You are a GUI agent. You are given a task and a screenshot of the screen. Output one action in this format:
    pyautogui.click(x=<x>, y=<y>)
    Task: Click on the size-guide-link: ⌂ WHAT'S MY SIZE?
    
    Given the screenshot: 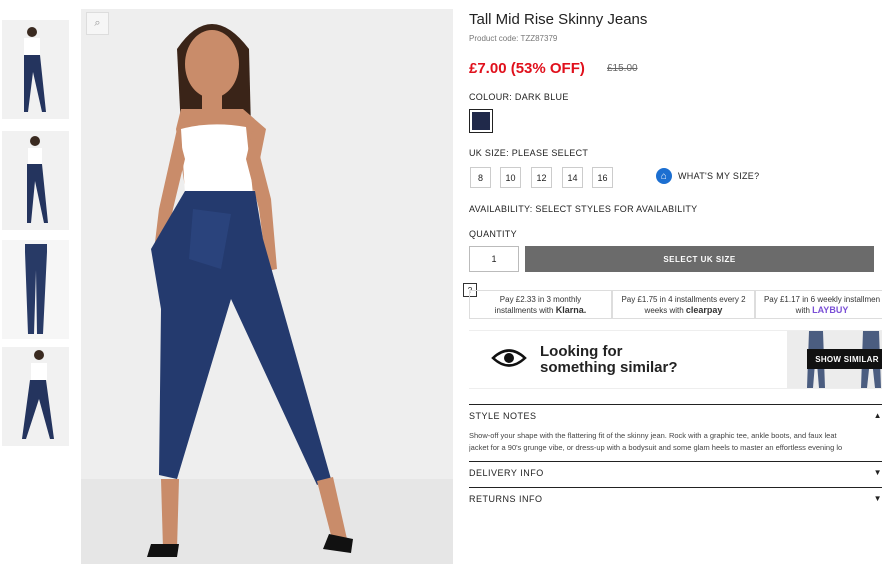 What is the action you would take?
    pyautogui.click(x=707, y=176)
    